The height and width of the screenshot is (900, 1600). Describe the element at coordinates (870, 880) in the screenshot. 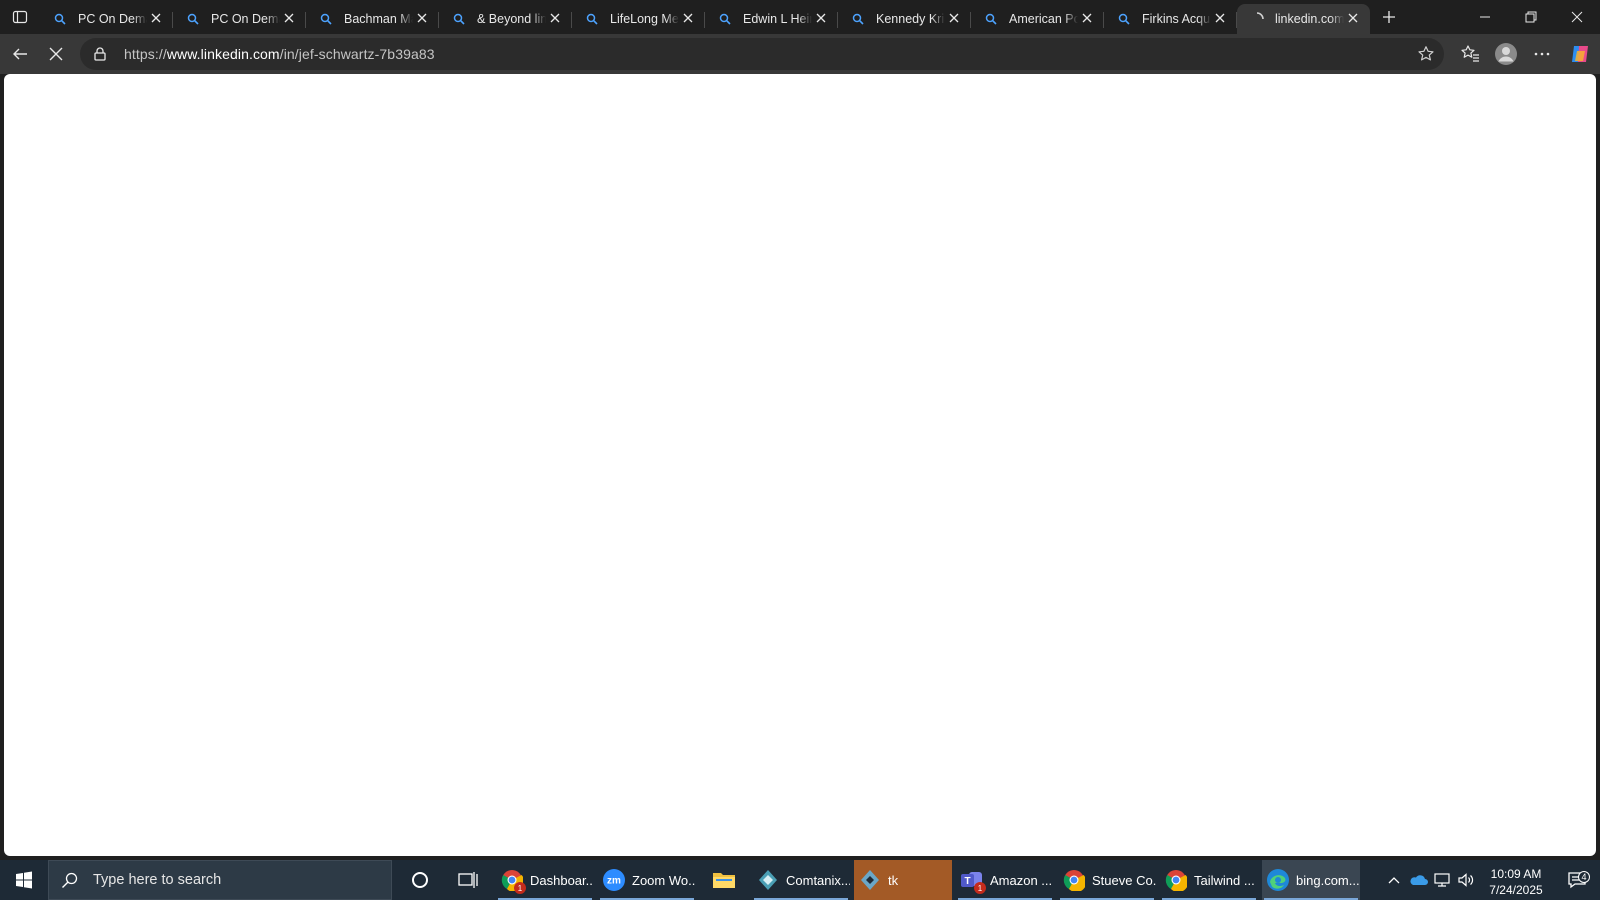

I see `python-tk-icon` at that location.